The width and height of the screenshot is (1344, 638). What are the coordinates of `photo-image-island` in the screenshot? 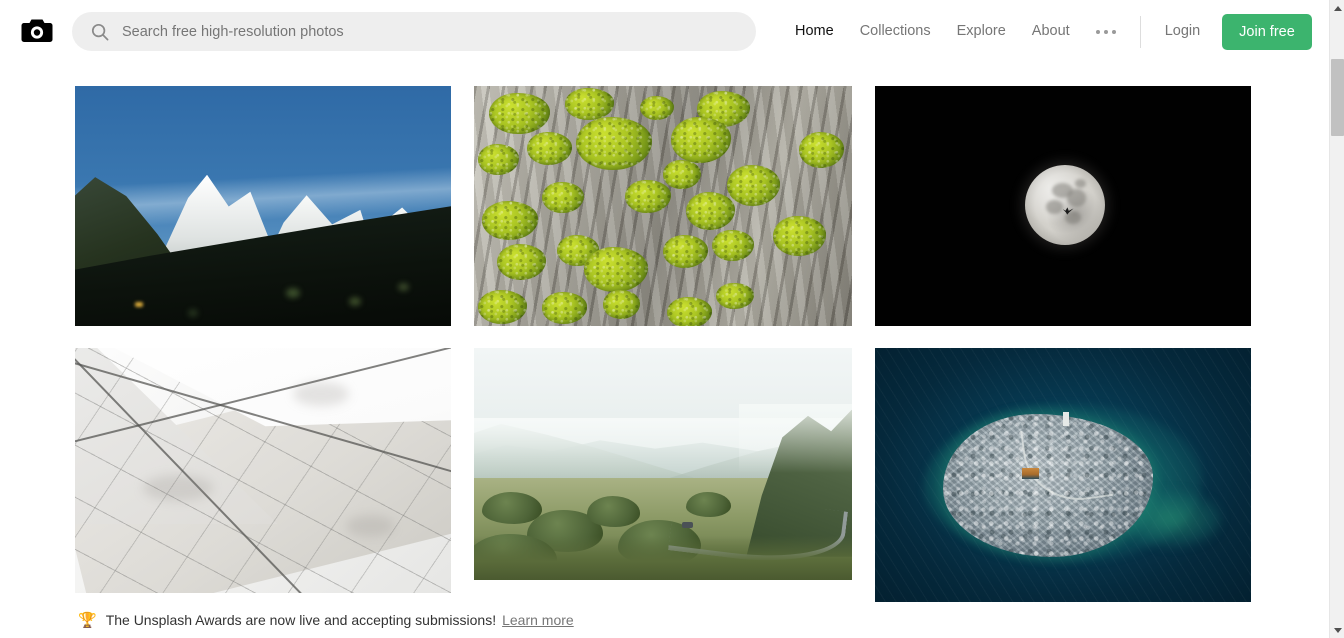 It's located at (1063, 475).